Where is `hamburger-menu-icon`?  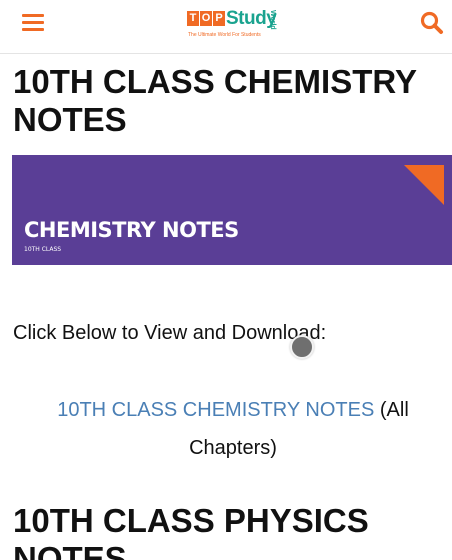
hamburger-menu-icon is located at coordinates (34, 23).